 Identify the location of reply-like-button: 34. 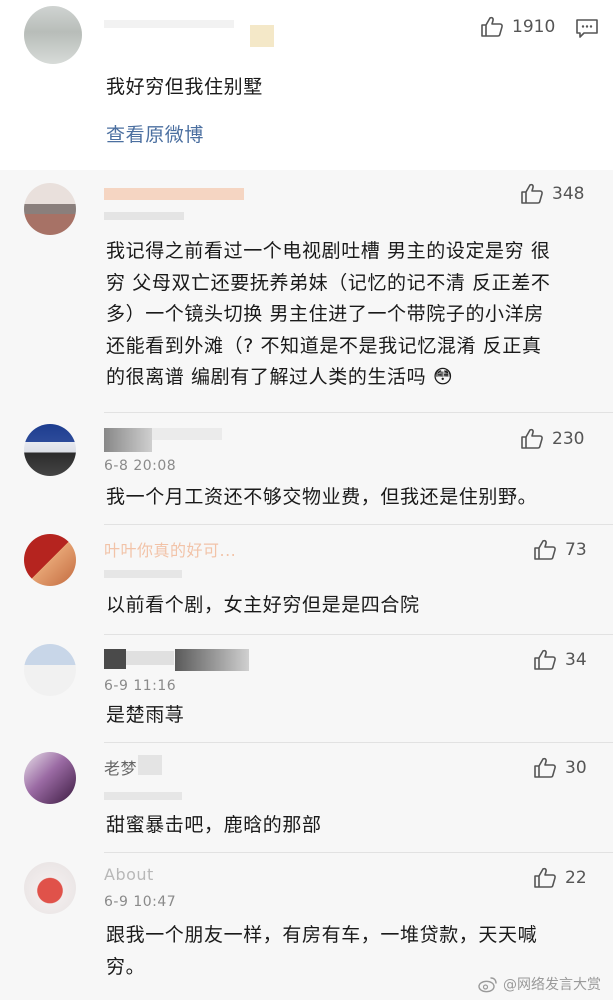
(560, 660).